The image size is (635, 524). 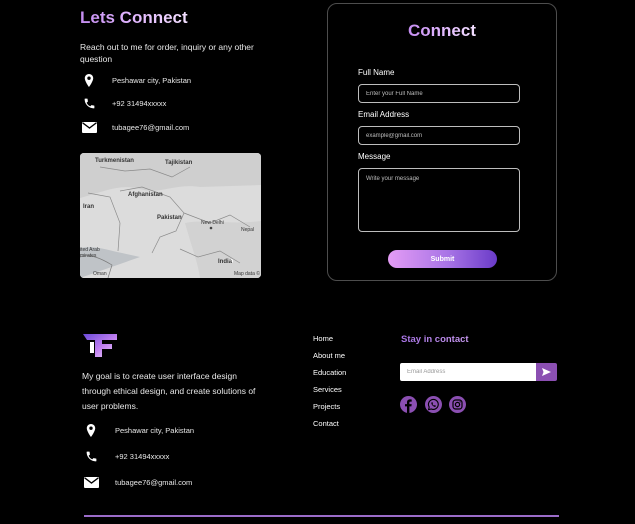 What do you see at coordinates (247, 274) in the screenshot?
I see `map-attribution: Map data ©` at bounding box center [247, 274].